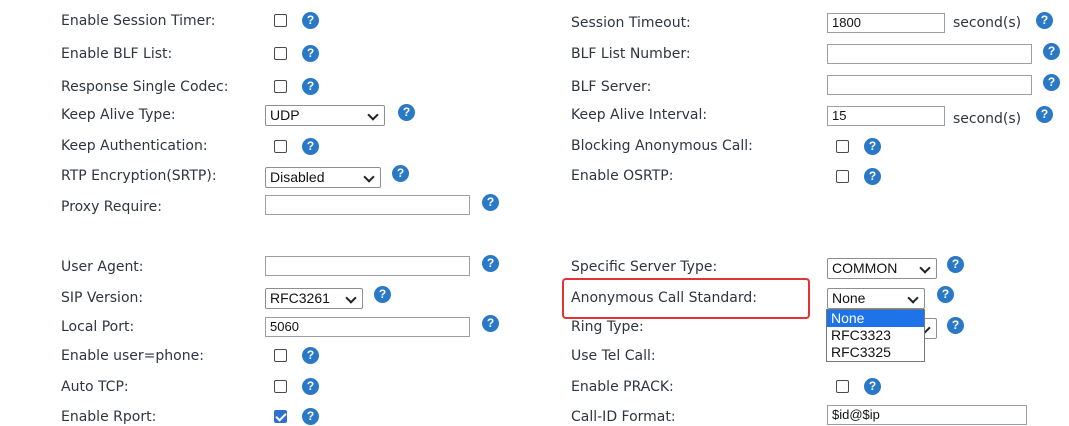 This screenshot has width=1069, height=426. What do you see at coordinates (280, 386) in the screenshot?
I see `auto-tcp-checkbox` at bounding box center [280, 386].